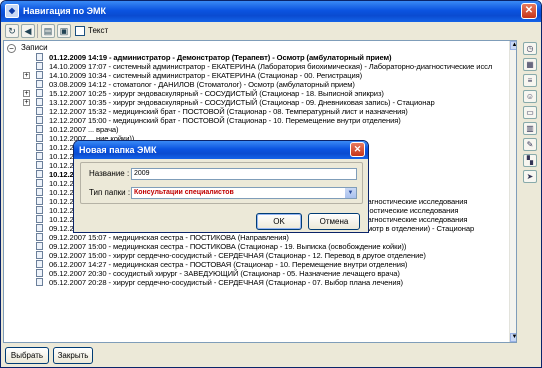  Describe the element at coordinates (244, 174) in the screenshot. I see `name-input: 2009` at that location.